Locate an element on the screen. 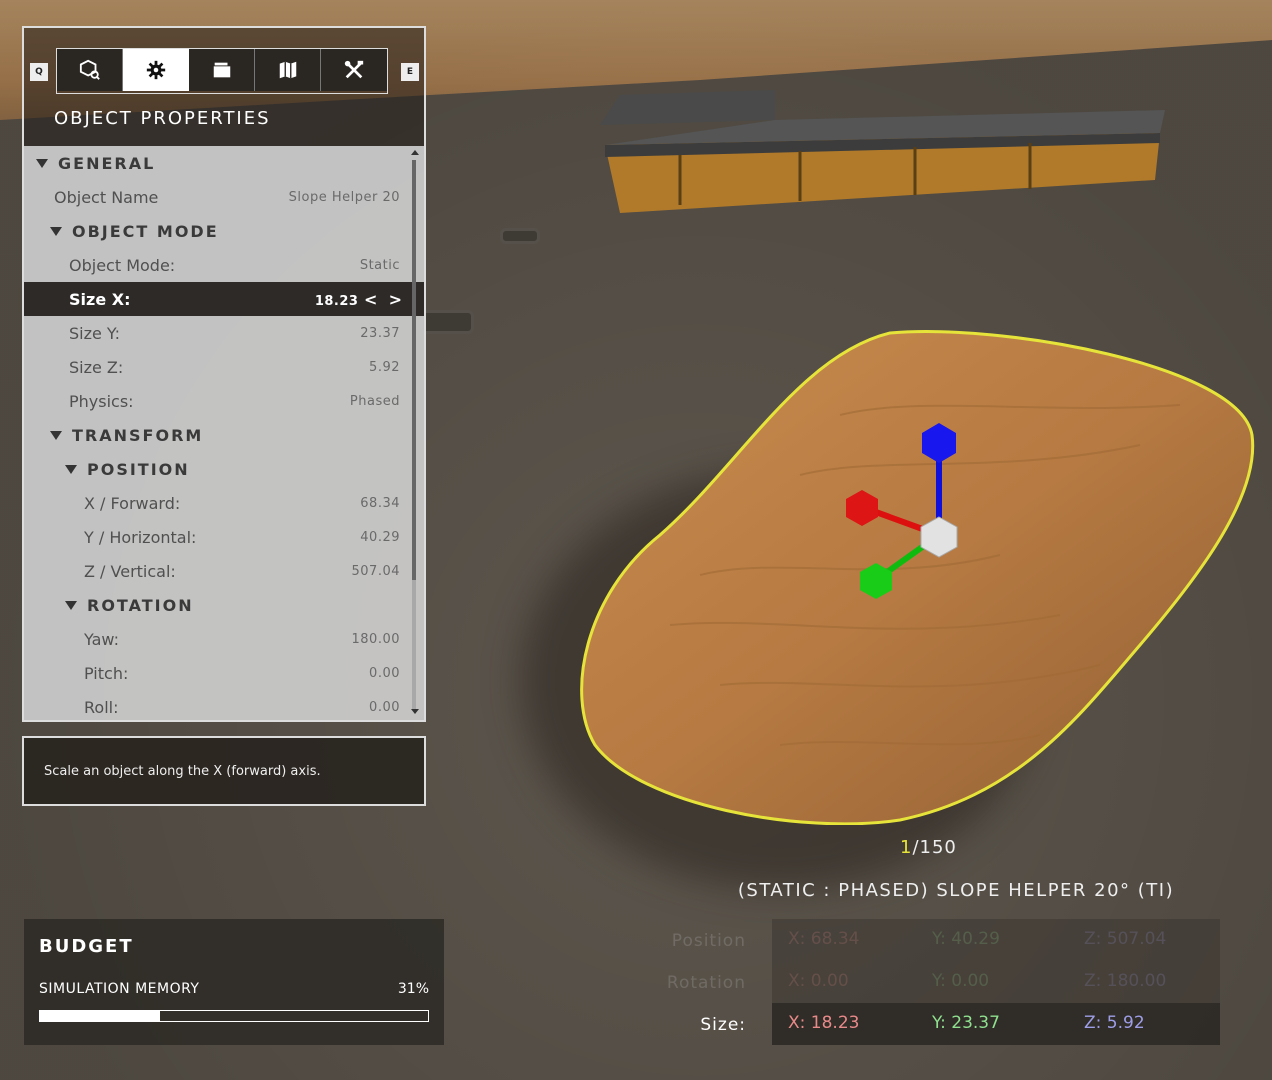 This screenshot has height=1080, width=1272. tab-properties is located at coordinates (156, 70).